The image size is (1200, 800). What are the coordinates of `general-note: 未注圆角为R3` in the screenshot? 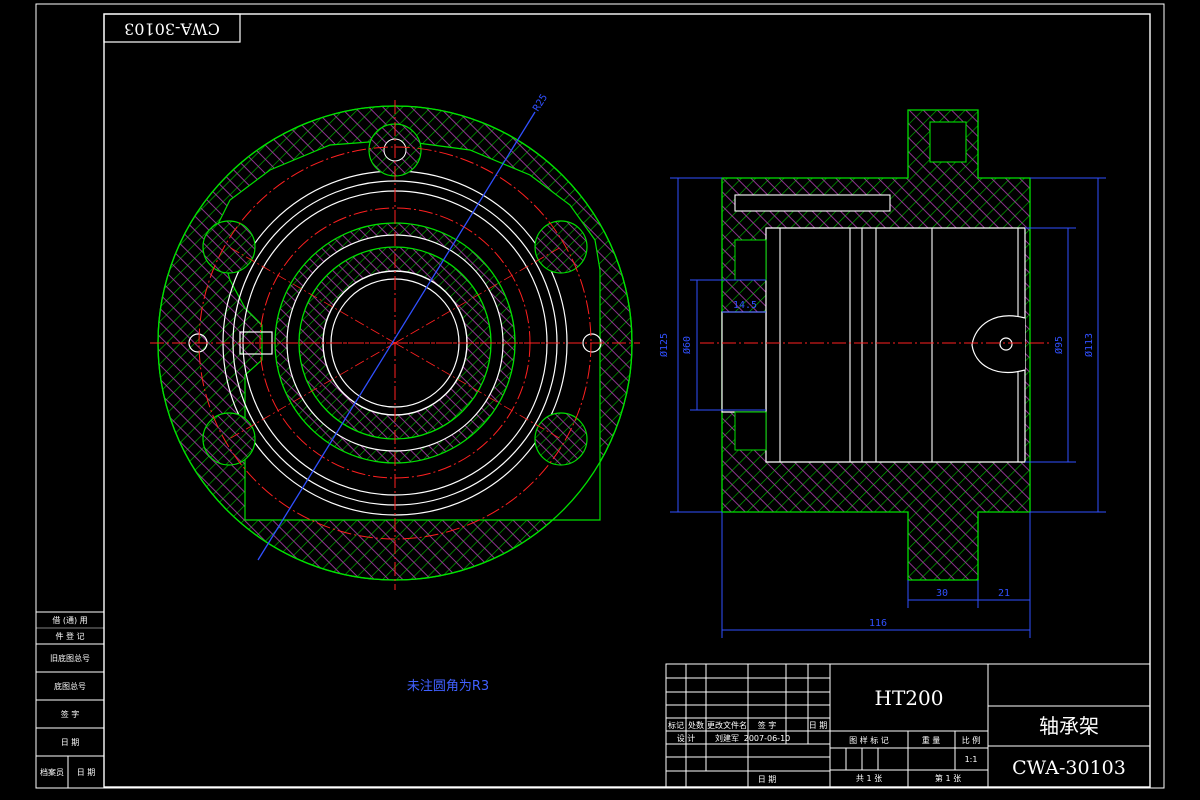 It's located at (448, 686).